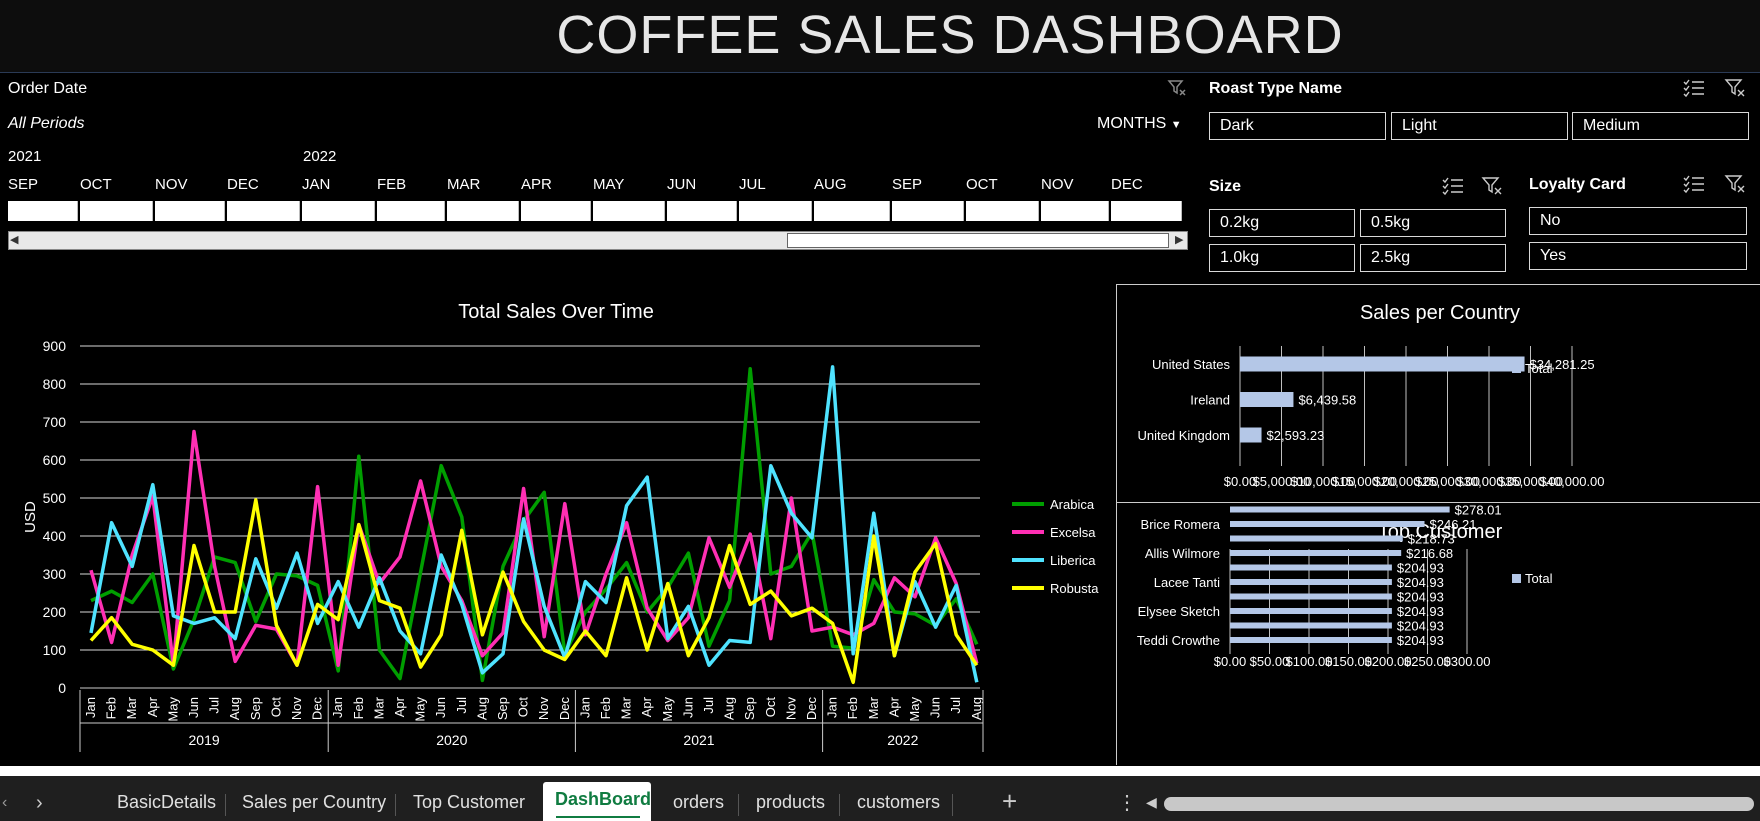 This screenshot has height=821, width=1760. Describe the element at coordinates (1127, 802) in the screenshot. I see `more-options-icon: ⋮` at that location.